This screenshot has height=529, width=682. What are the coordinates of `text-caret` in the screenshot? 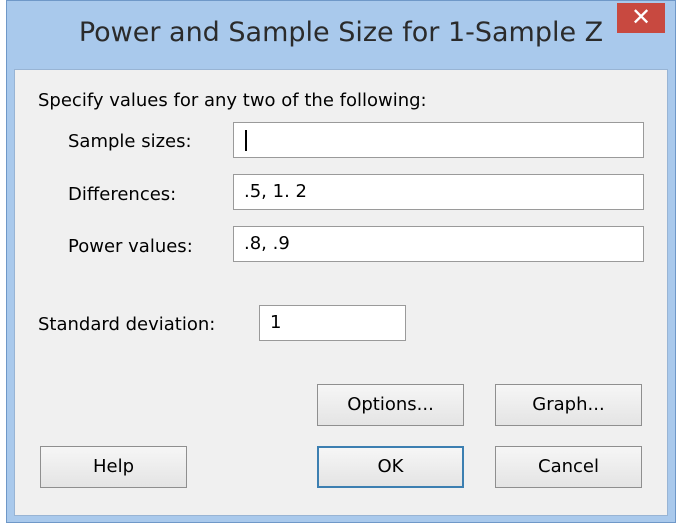 It's located at (246, 140).